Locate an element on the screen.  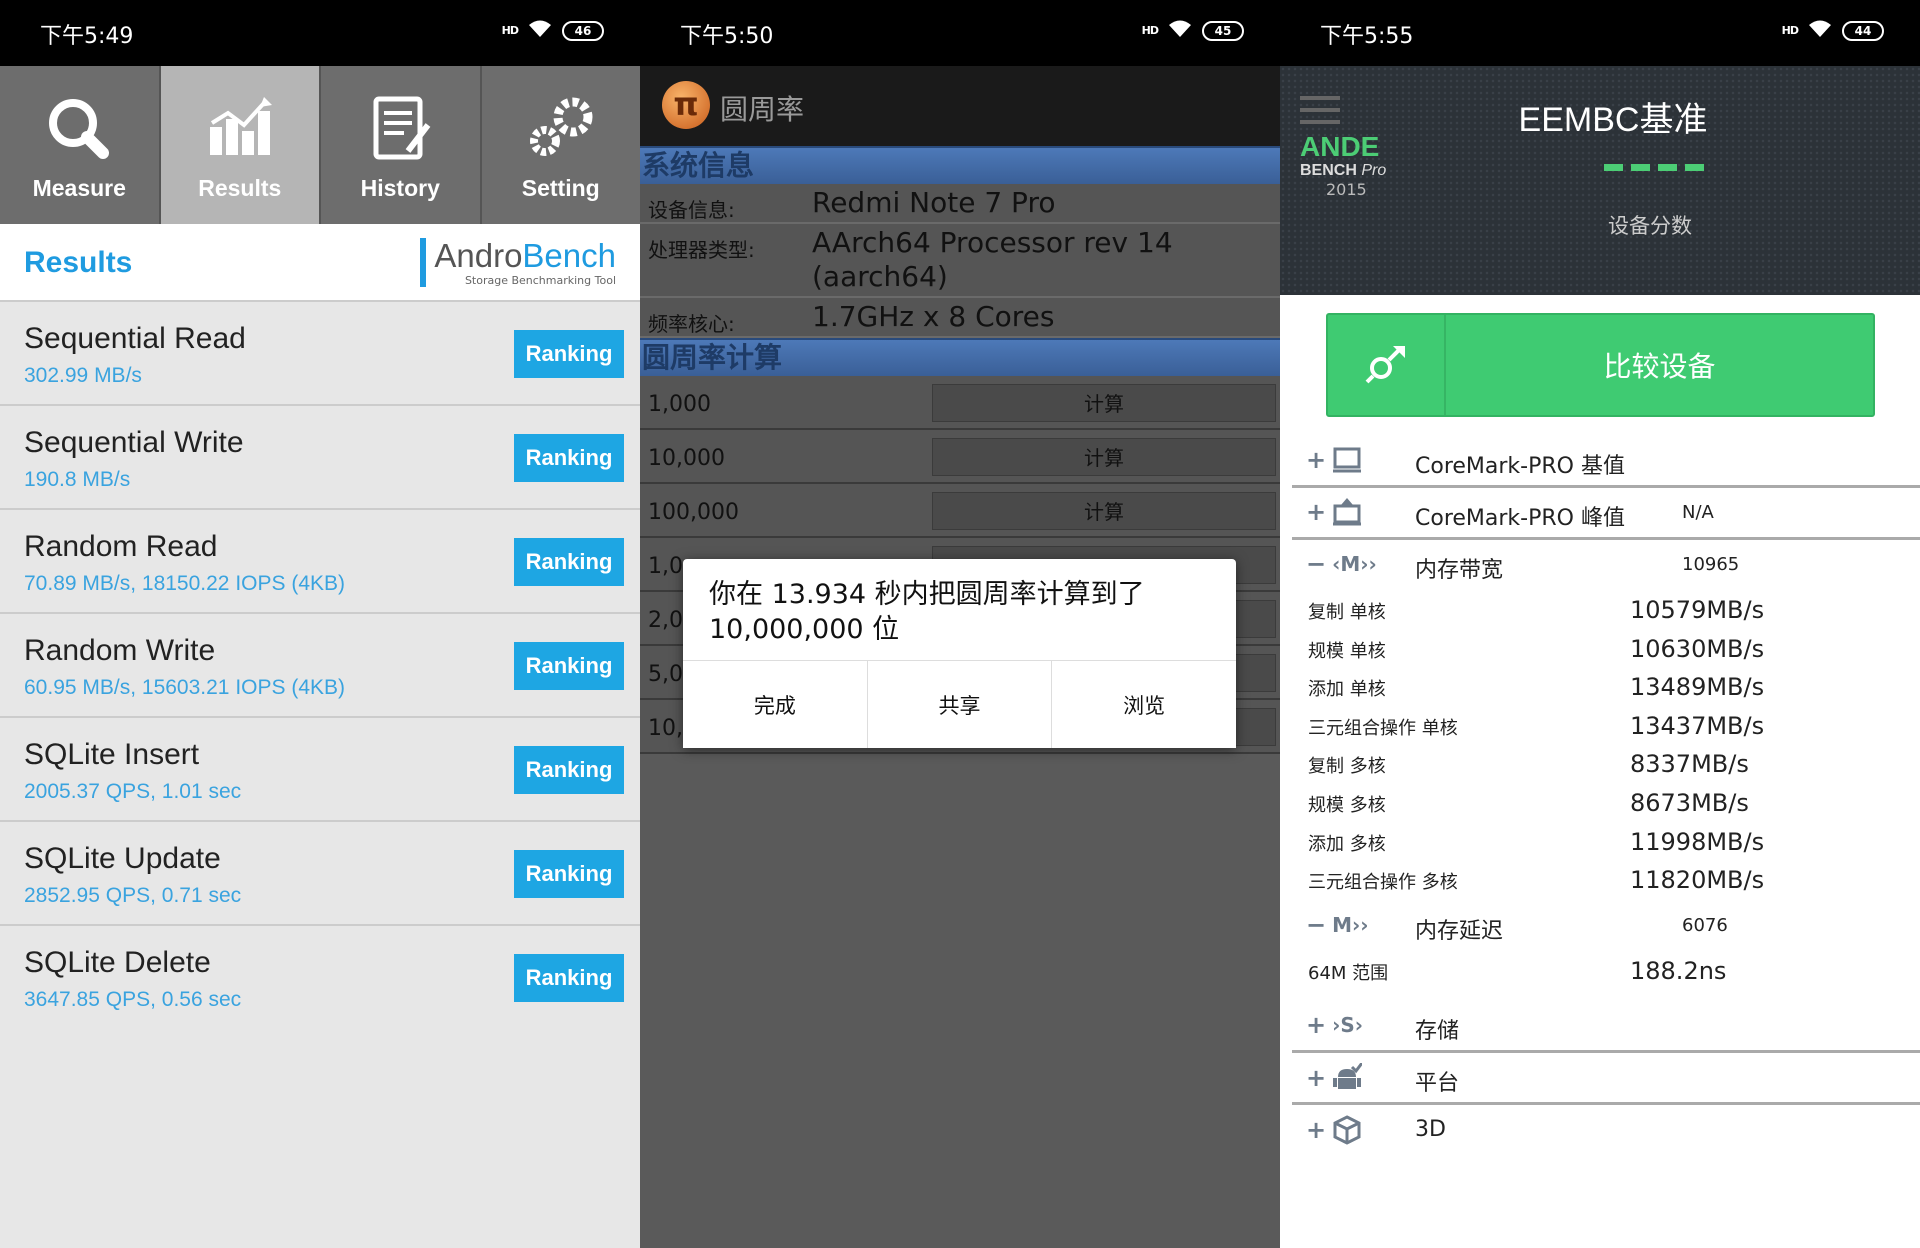
section-header-system: 系统信息 is located at coordinates (960, 165).